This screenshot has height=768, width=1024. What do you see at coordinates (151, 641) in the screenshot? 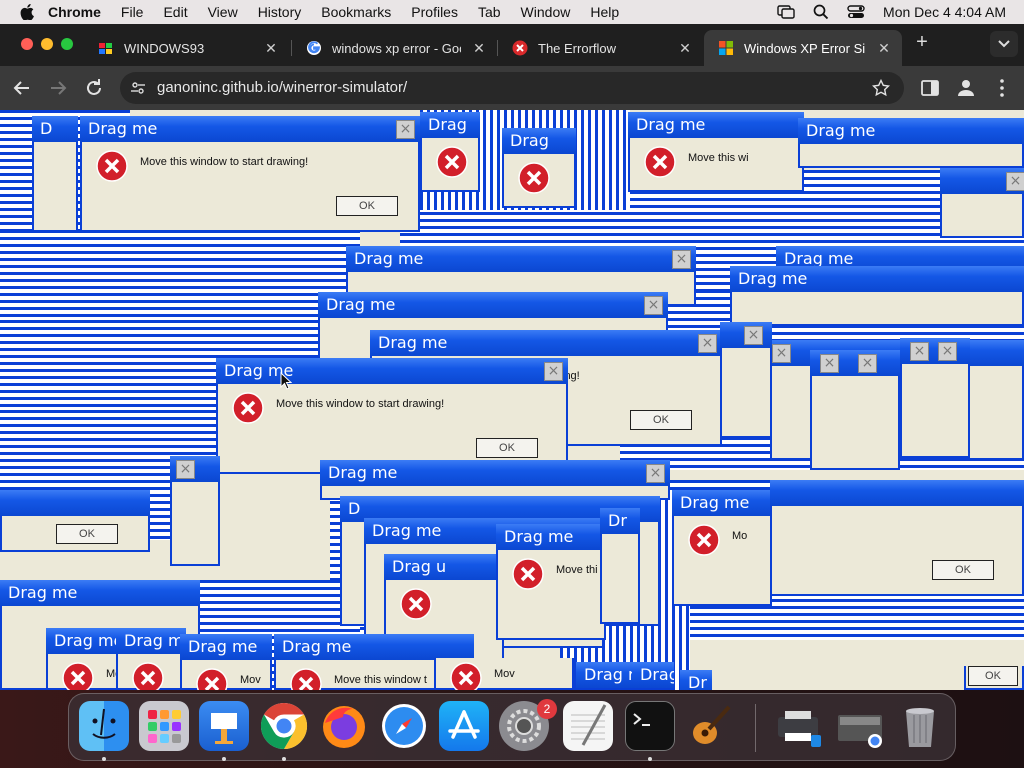
I see `dialog-title-bar: Drag m` at bounding box center [151, 641].